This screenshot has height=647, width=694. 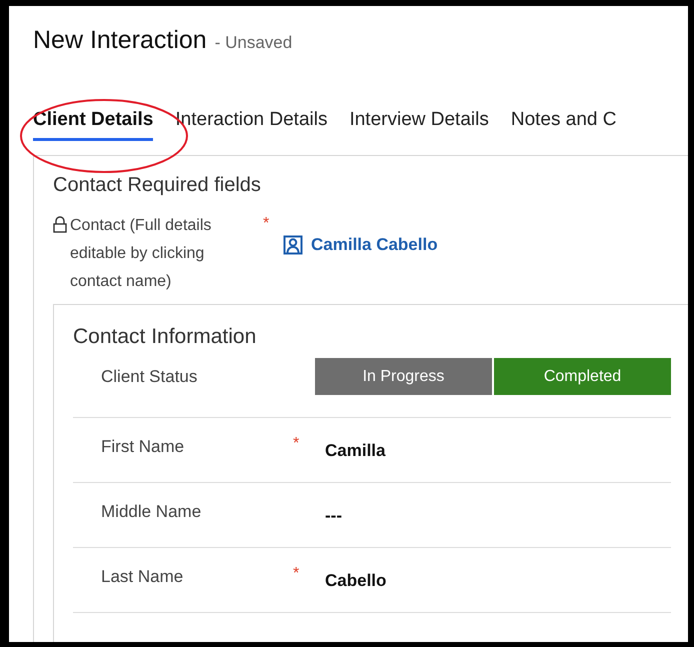 I want to click on contact-icon, so click(x=293, y=244).